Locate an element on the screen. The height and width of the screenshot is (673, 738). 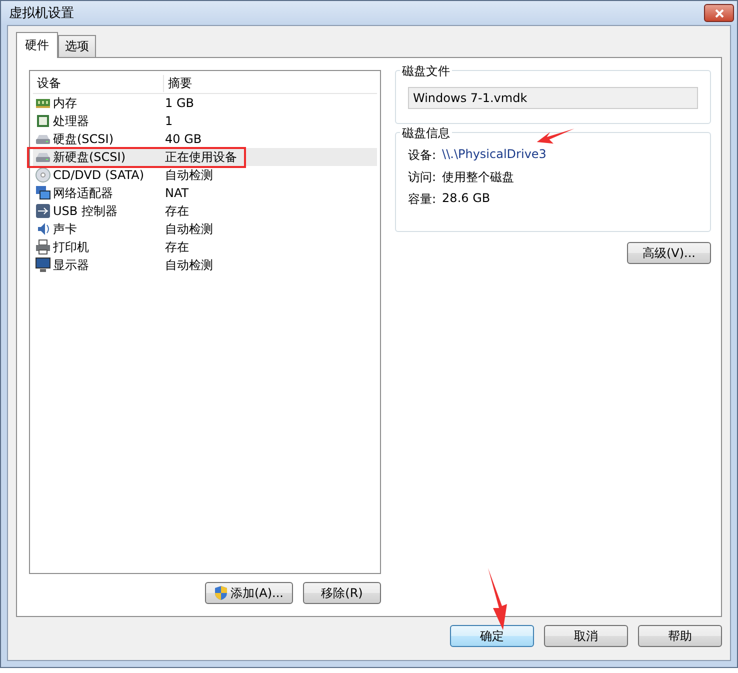
device-row: 打印机 存在 is located at coordinates (205, 247).